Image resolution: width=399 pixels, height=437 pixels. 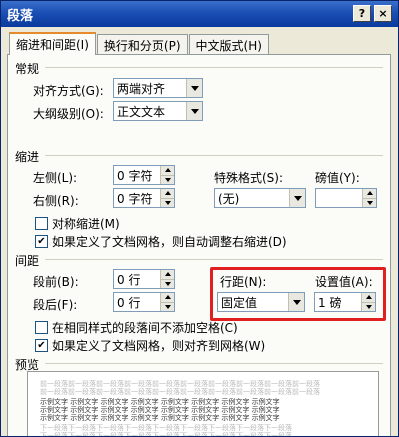 I want to click on no-space-same-style-checkbox: 在相同样式的段落间不添加空格(C), so click(x=136, y=327).